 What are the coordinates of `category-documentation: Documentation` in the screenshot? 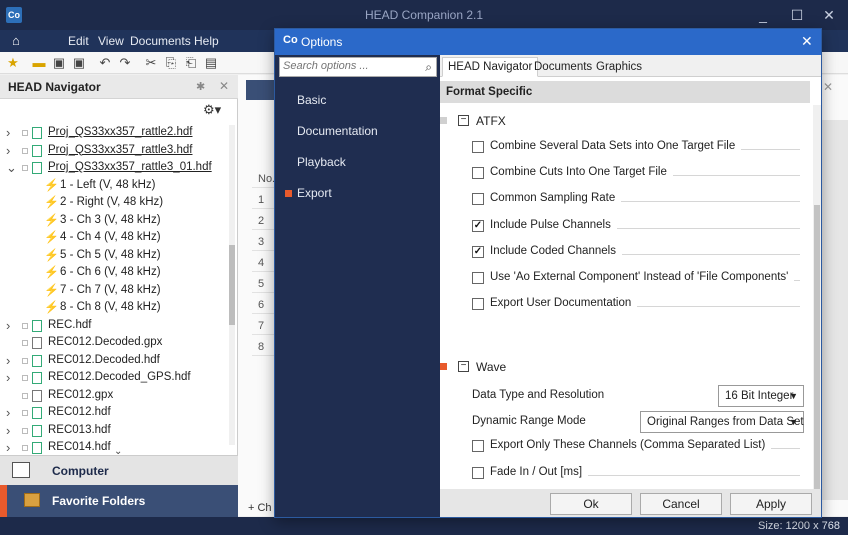 It's located at (357, 131).